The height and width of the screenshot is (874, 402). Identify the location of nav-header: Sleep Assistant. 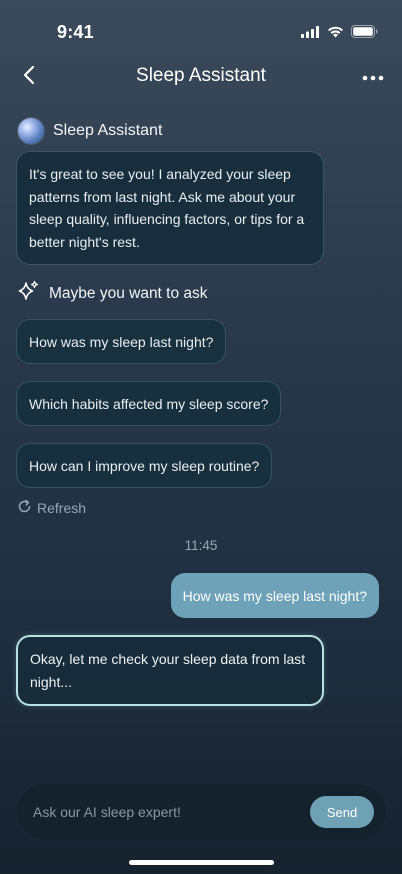
(201, 77).